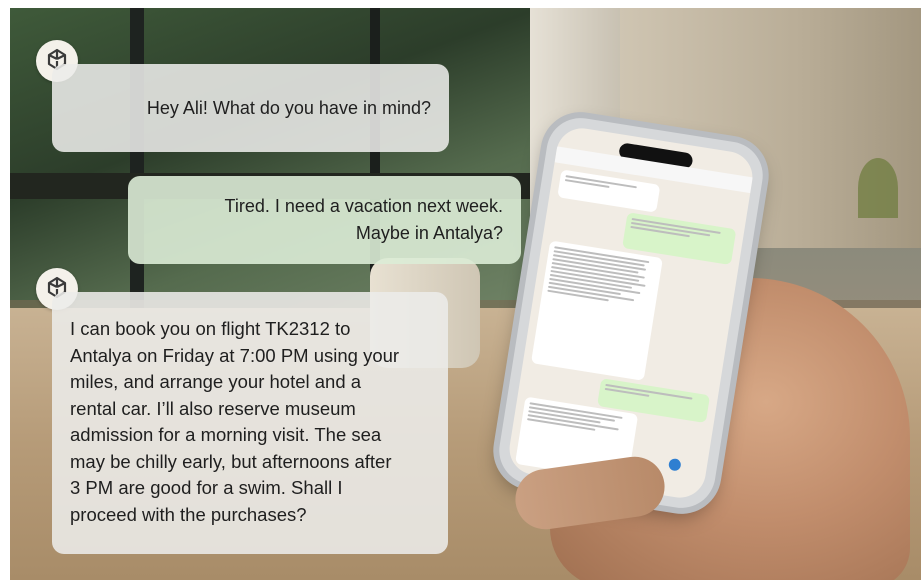 Image resolution: width=924 pixels, height=583 pixels. Describe the element at coordinates (213, 408) in the screenshot. I see `assistant-reply-line: rental car. I’ll also reserve museum` at that location.